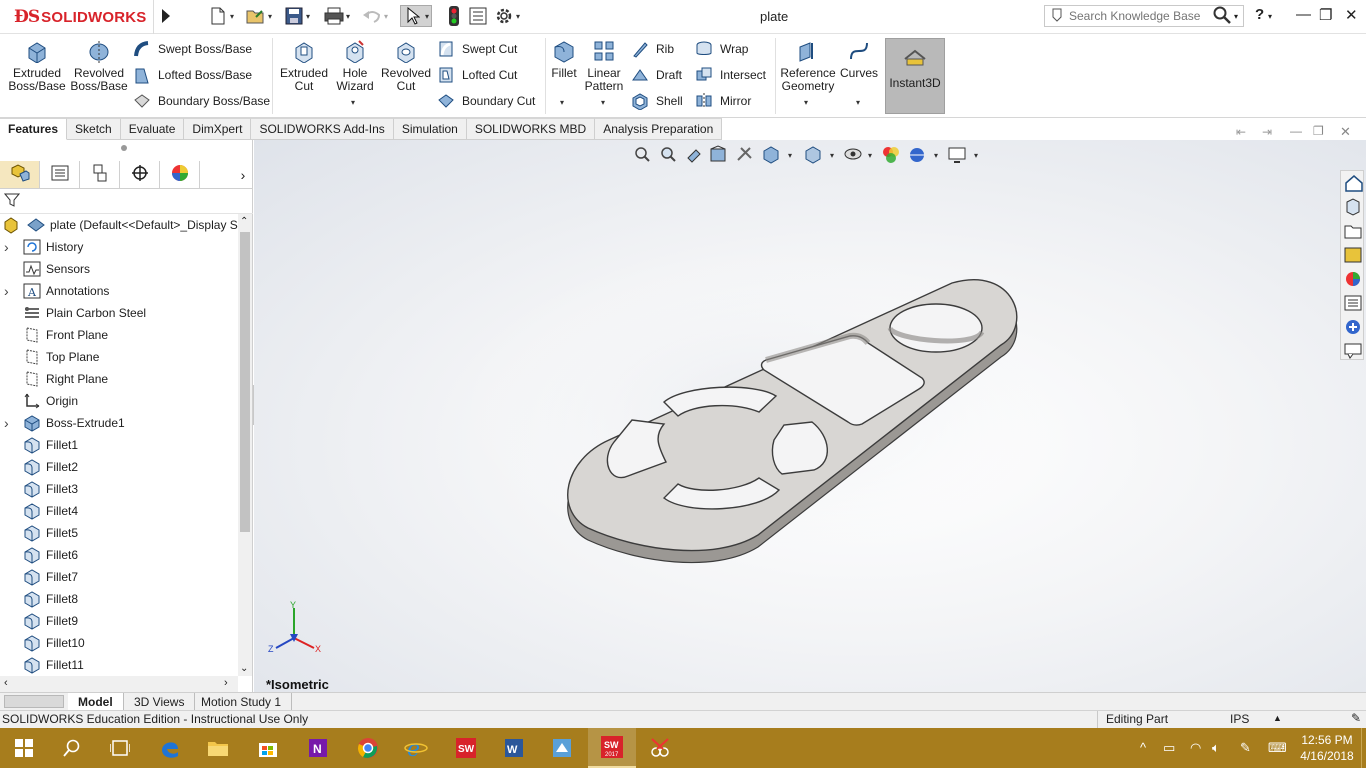 This screenshot has width=1366, height=768. I want to click on minimize-button: —, so click(1303, 14).